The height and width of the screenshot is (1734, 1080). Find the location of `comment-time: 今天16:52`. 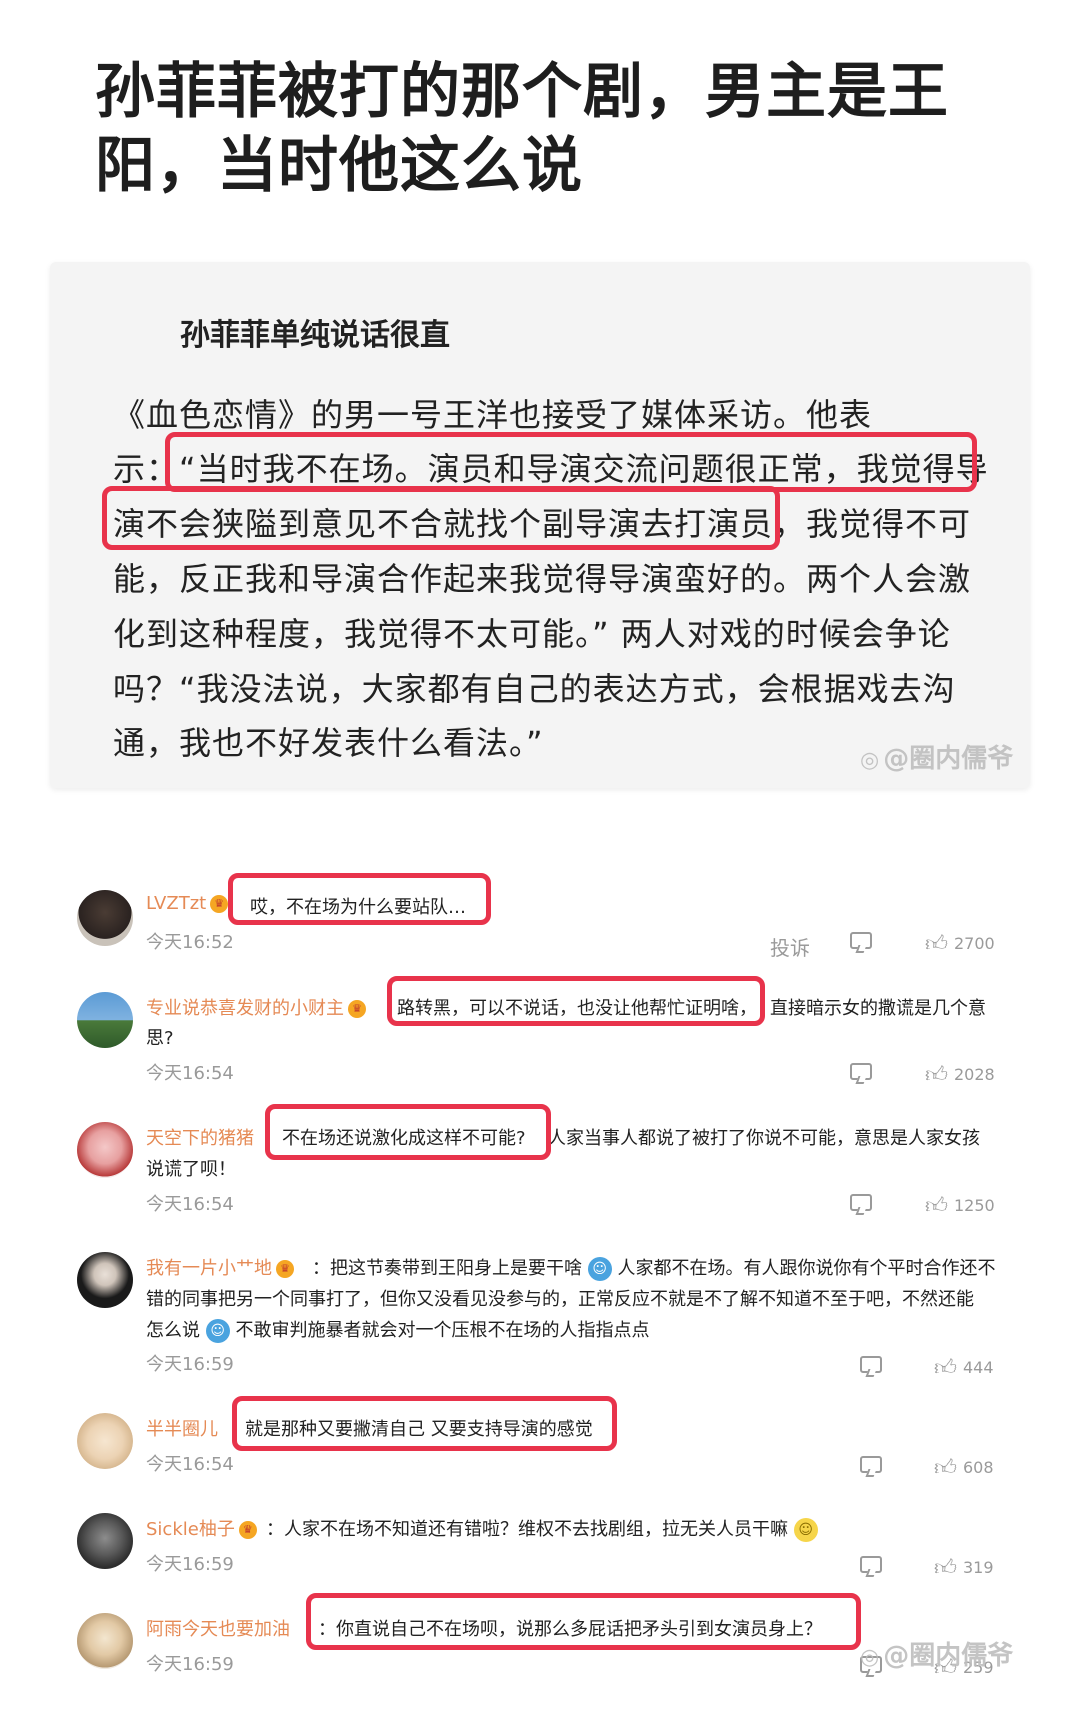

comment-time: 今天16:52 is located at coordinates (190, 942).